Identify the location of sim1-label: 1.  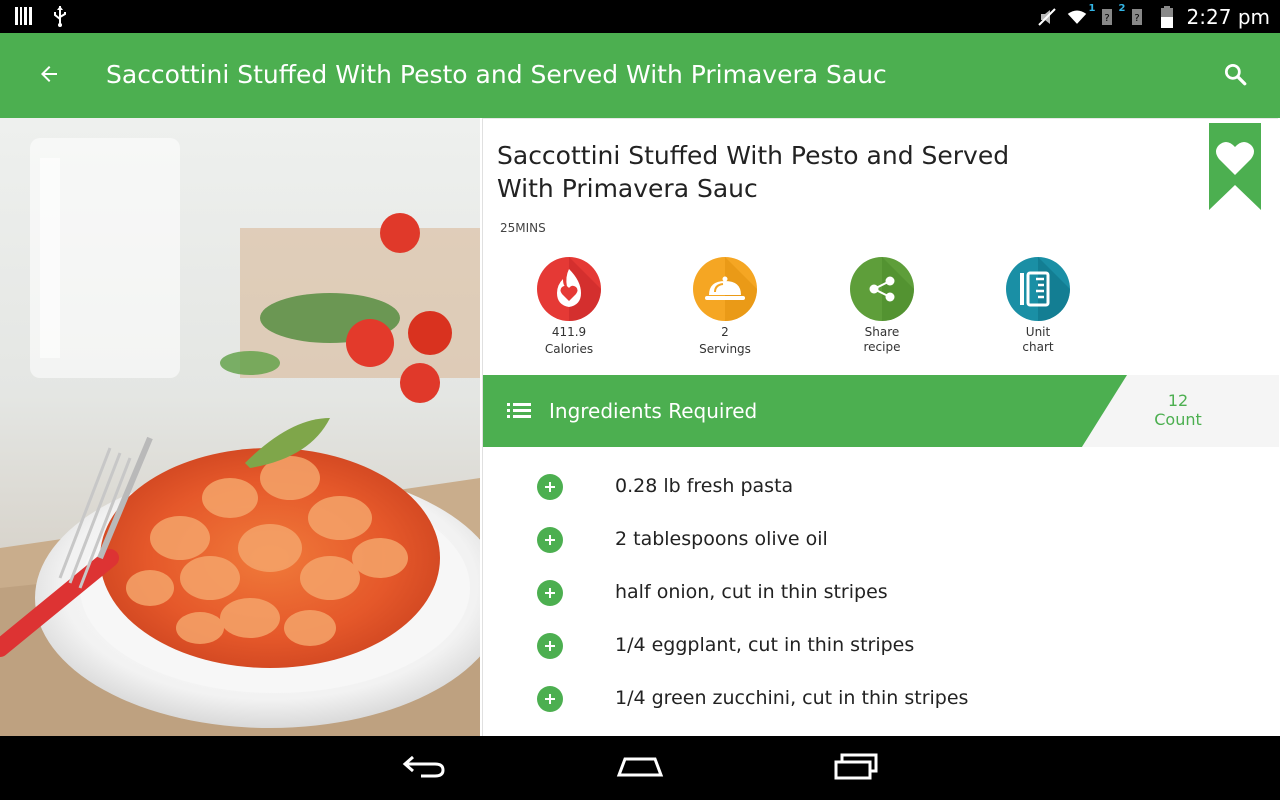
(1092, 8).